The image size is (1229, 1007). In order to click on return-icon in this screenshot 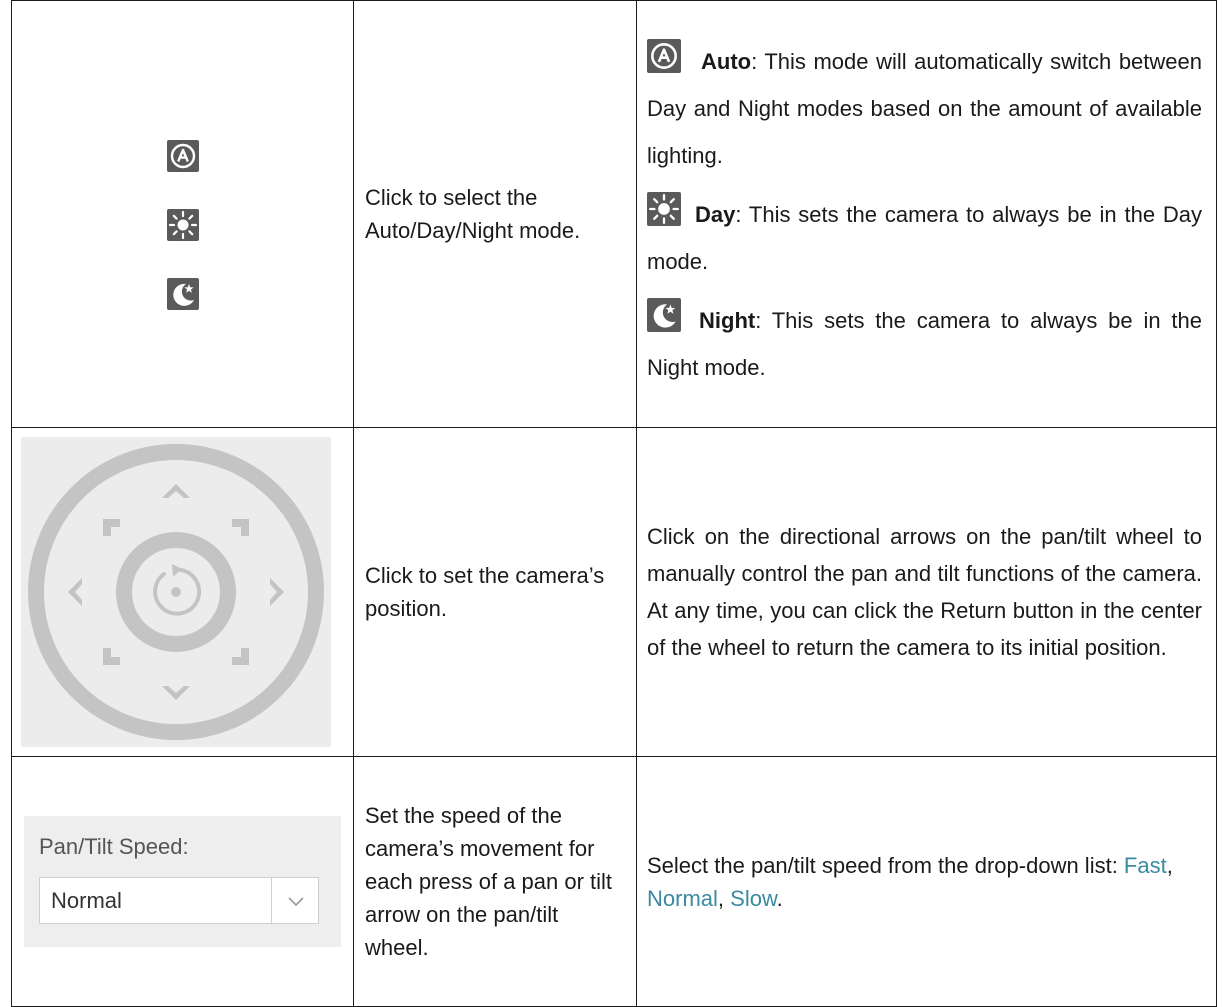, I will do `click(177, 590)`.